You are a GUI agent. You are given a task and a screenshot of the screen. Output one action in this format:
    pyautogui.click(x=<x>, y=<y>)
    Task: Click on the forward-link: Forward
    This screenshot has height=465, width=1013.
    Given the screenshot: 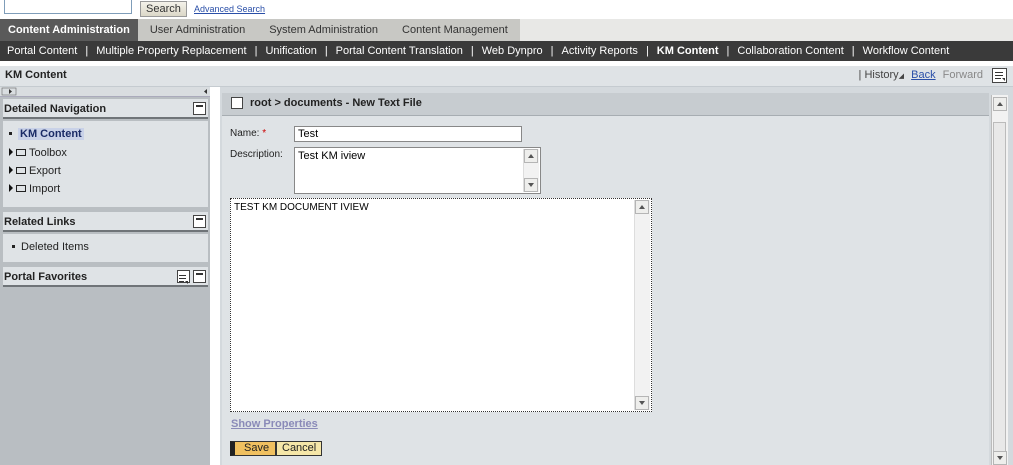 What is the action you would take?
    pyautogui.click(x=962, y=75)
    